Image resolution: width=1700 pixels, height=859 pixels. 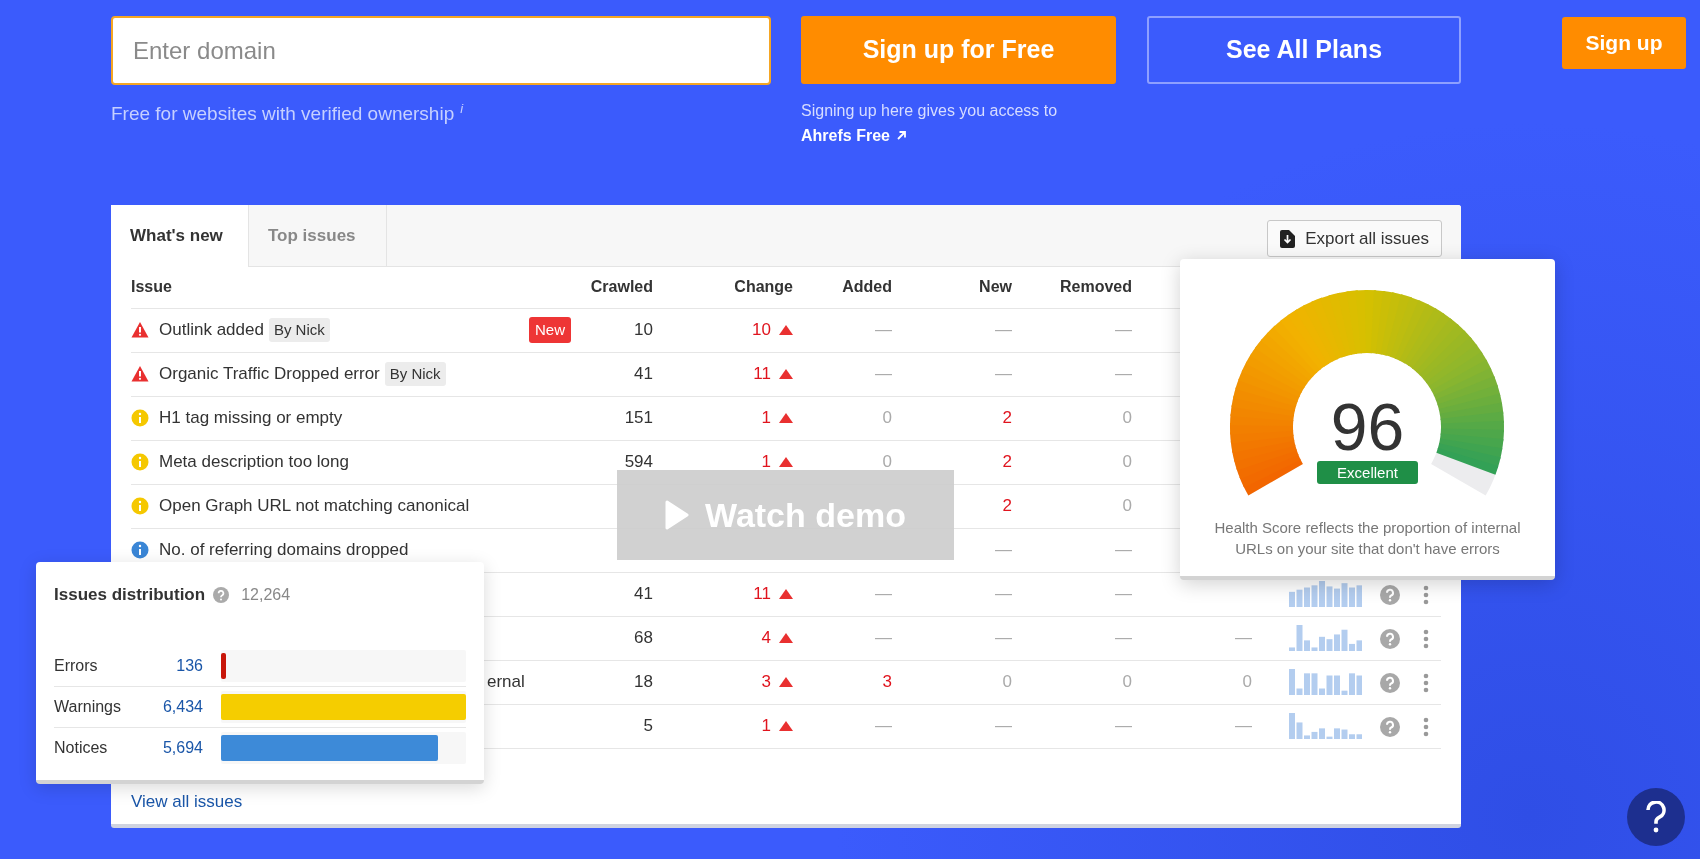 What do you see at coordinates (441, 50) in the screenshot?
I see `domain-field: Enter domain` at bounding box center [441, 50].